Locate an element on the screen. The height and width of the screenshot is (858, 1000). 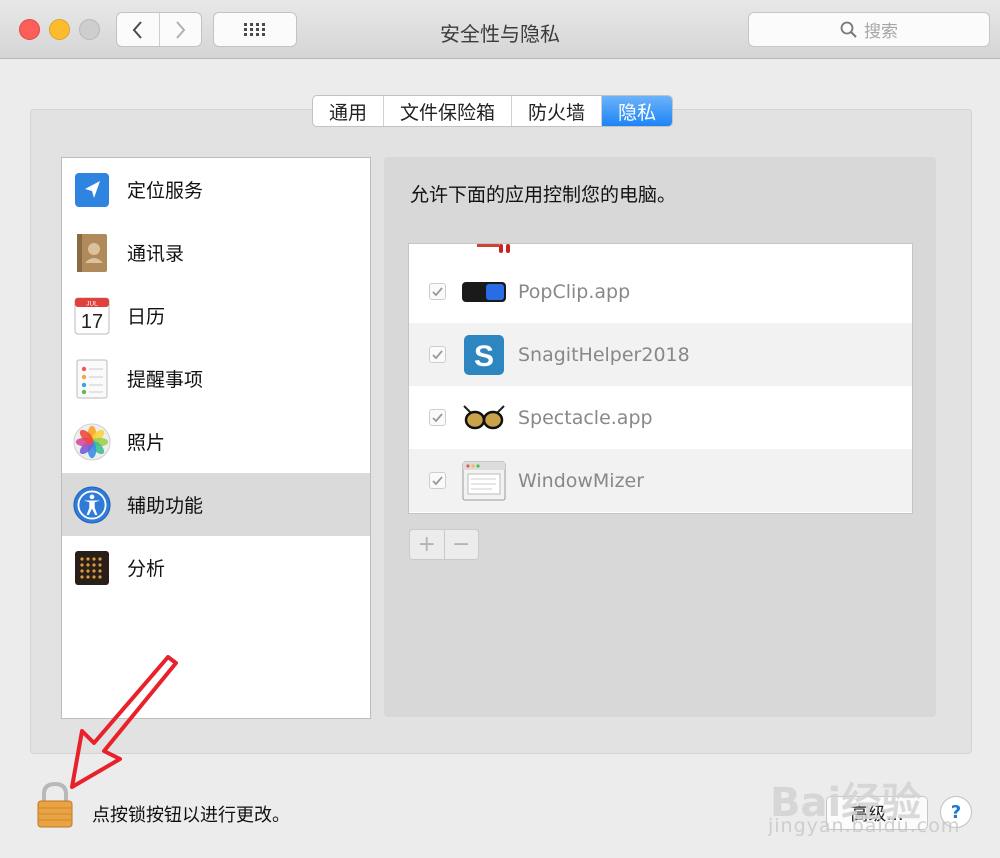
accessibility-icon is located at coordinates (92, 504).